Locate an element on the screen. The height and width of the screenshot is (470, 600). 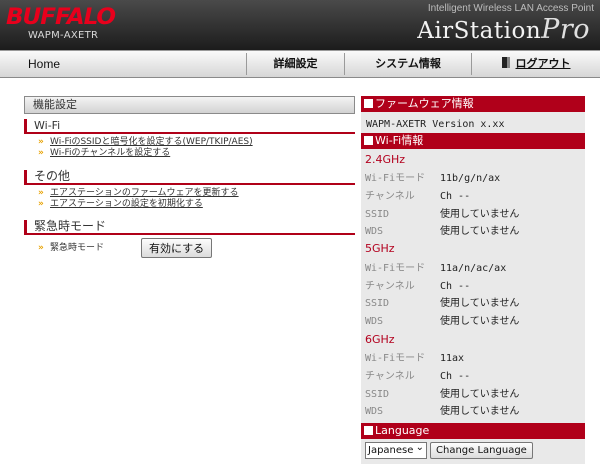
function-settings-title: 機能設定 is located at coordinates (189, 105).